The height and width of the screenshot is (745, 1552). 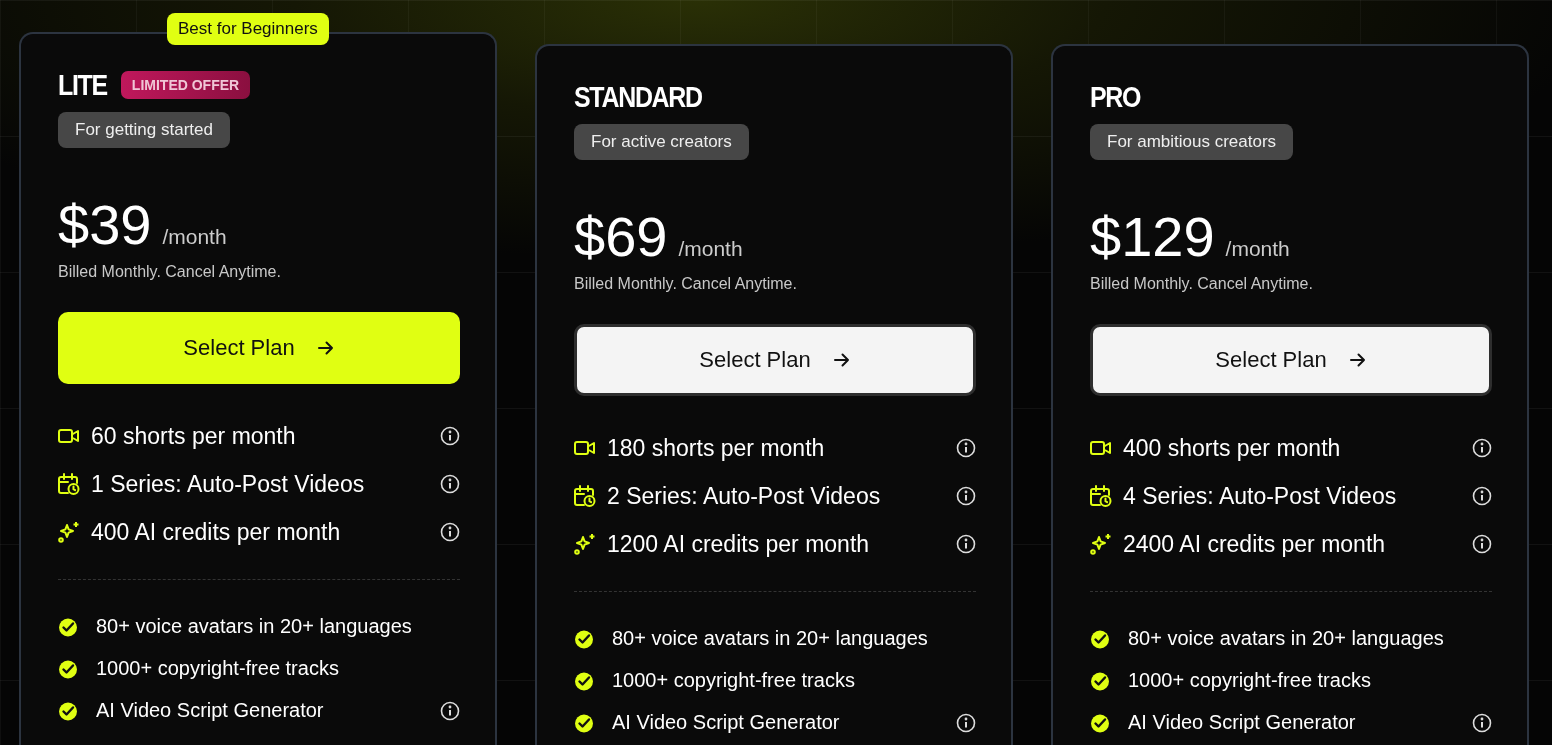 What do you see at coordinates (216, 532) in the screenshot?
I see `feature-text: 400 AI credits per month` at bounding box center [216, 532].